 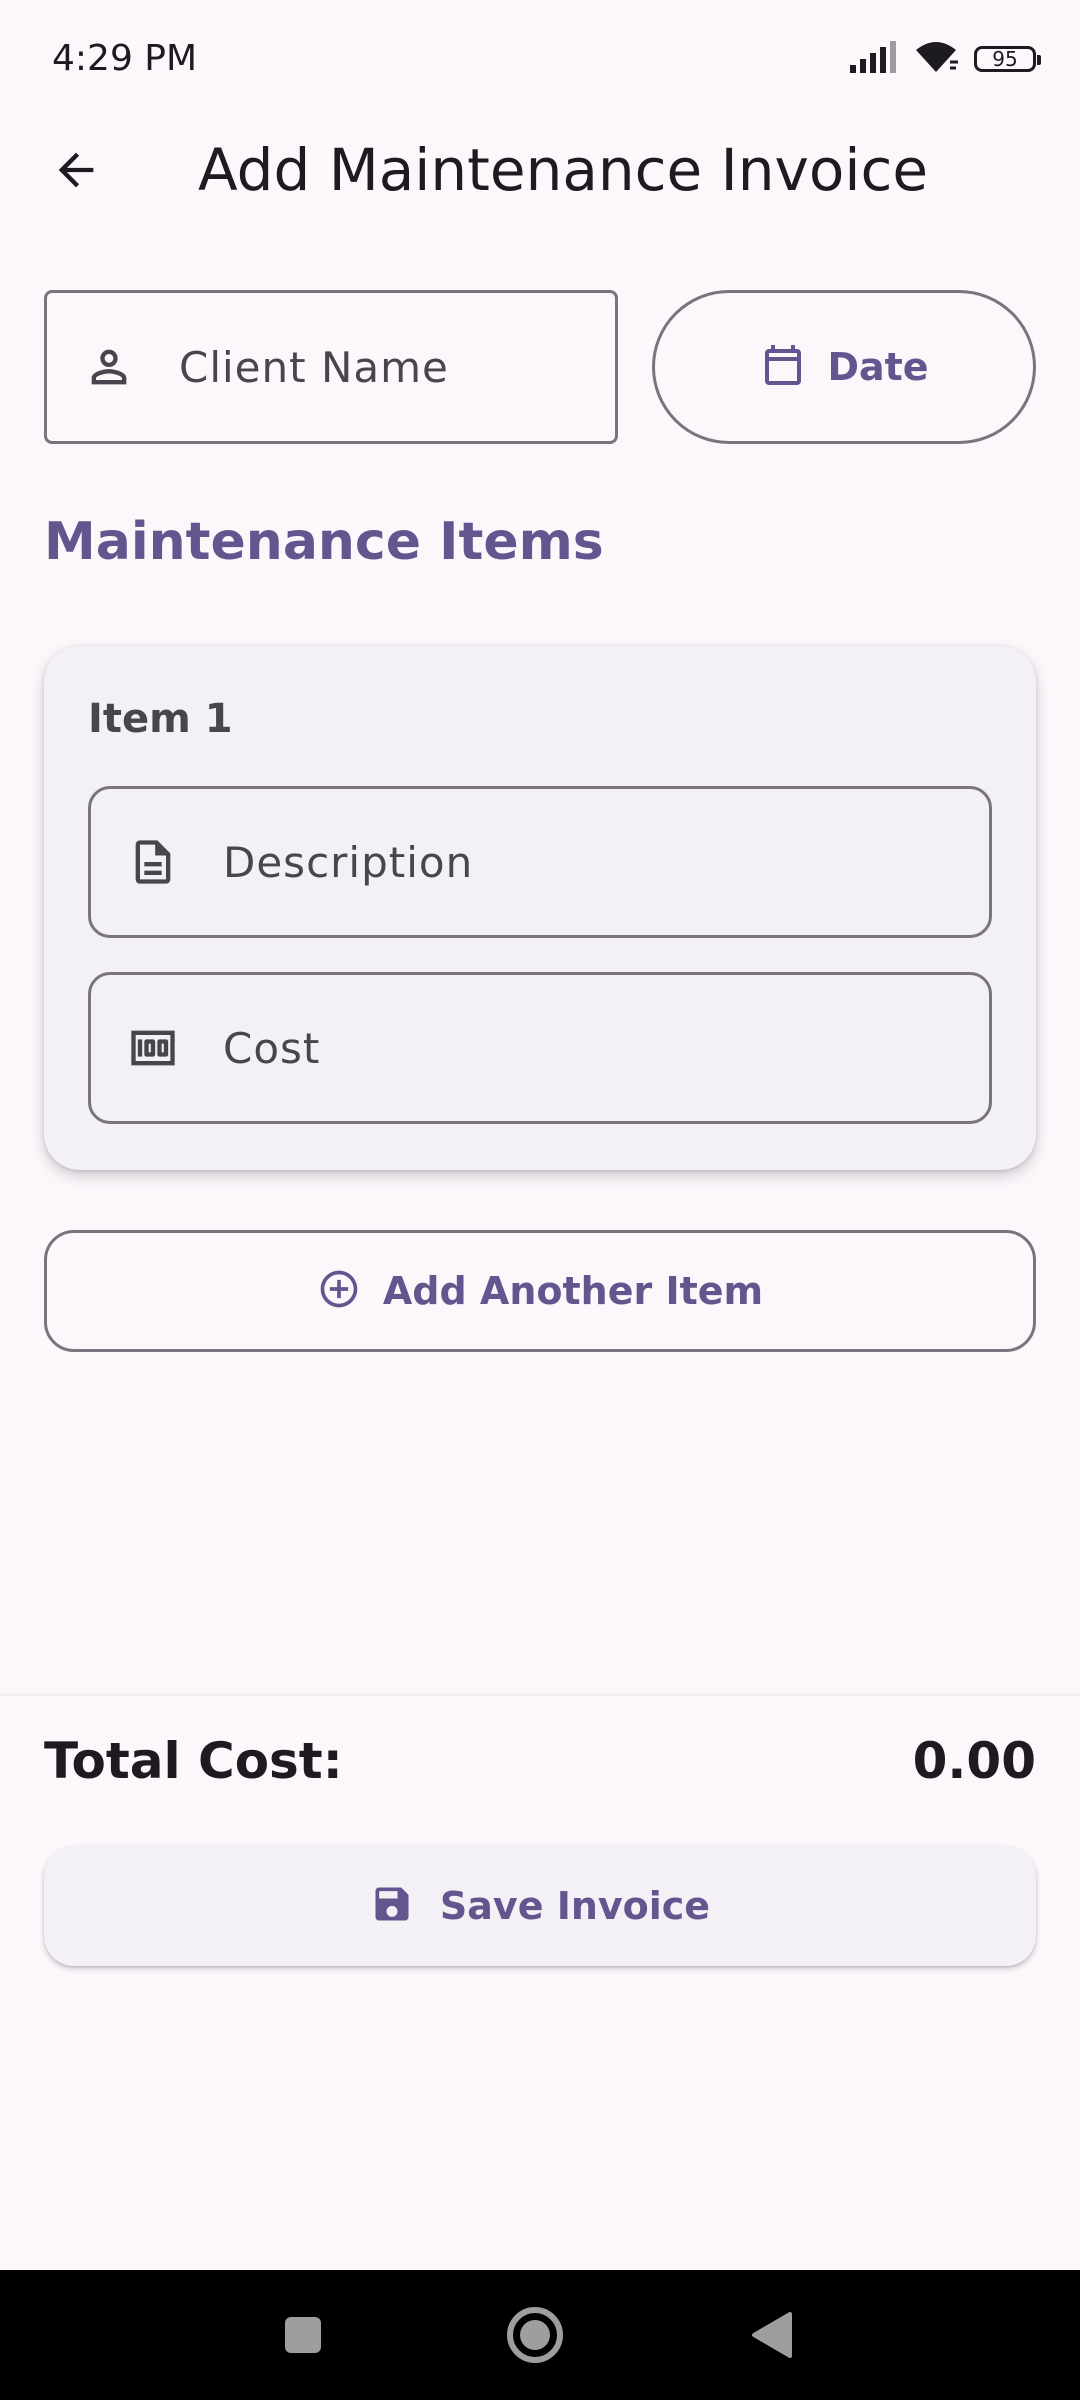 What do you see at coordinates (563, 170) in the screenshot?
I see `page-title: Add Maintenance Invoice` at bounding box center [563, 170].